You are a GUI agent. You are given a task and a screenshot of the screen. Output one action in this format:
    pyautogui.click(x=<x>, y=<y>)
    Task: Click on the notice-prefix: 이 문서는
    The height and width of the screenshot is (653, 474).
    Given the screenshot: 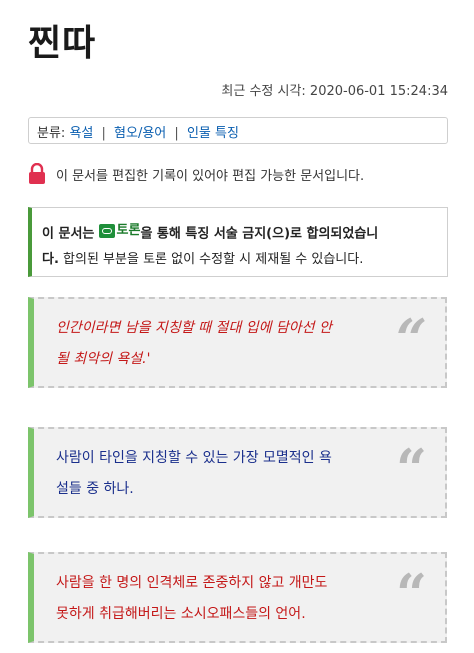 What is the action you would take?
    pyautogui.click(x=68, y=234)
    